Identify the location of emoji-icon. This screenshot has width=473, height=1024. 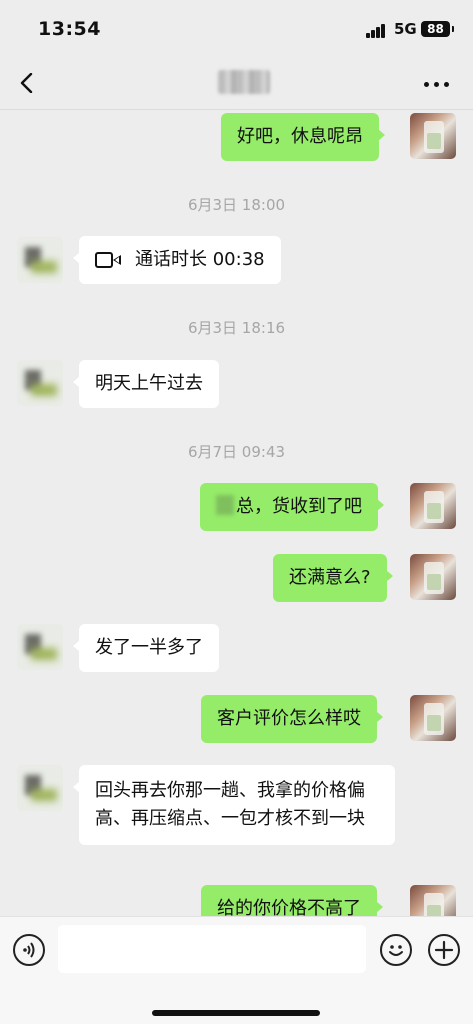
(396, 950).